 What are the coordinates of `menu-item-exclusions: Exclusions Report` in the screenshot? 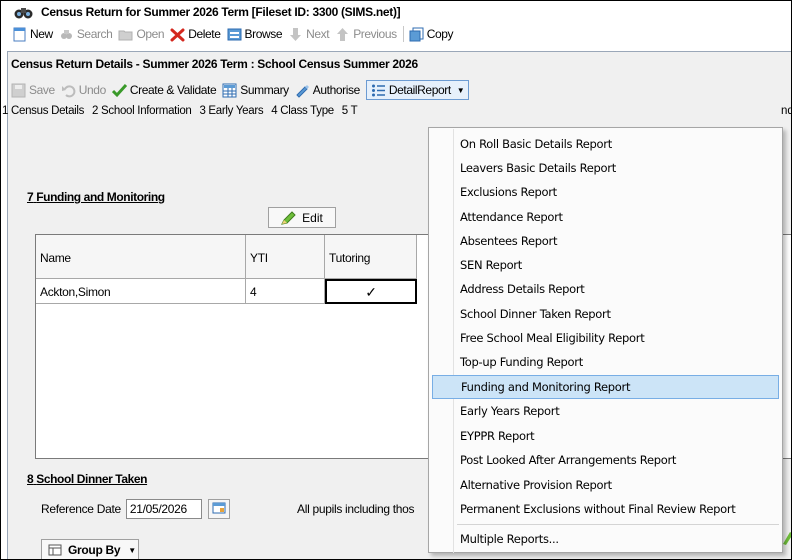 It's located at (605, 192).